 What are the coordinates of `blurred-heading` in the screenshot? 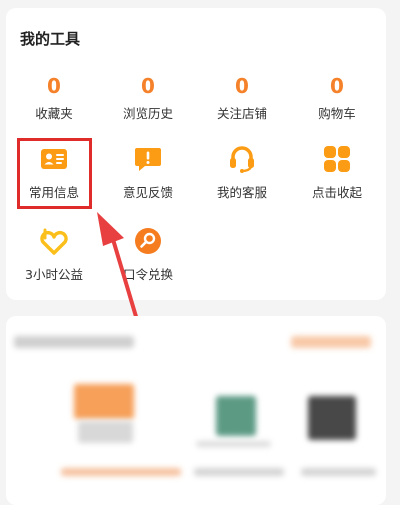 It's located at (74, 342).